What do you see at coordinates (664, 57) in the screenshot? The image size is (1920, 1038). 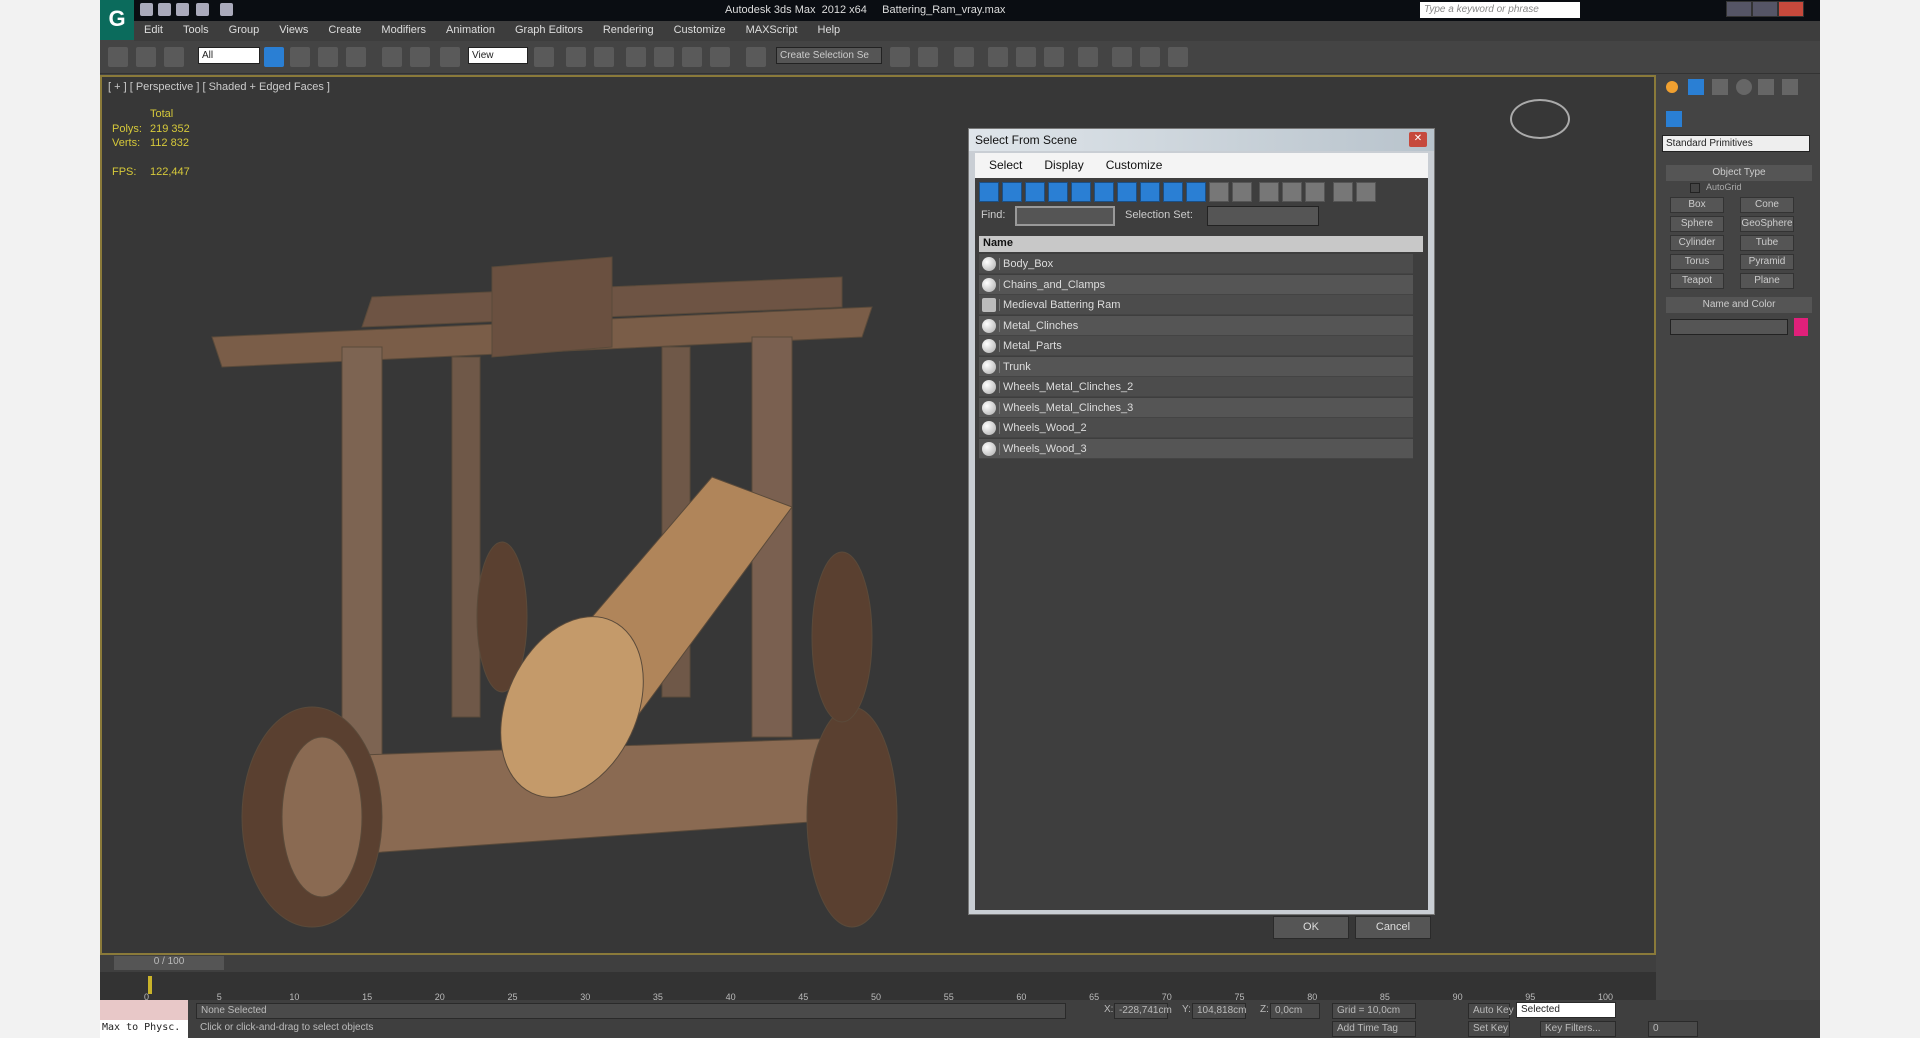 I see `angle-snap-icon` at bounding box center [664, 57].